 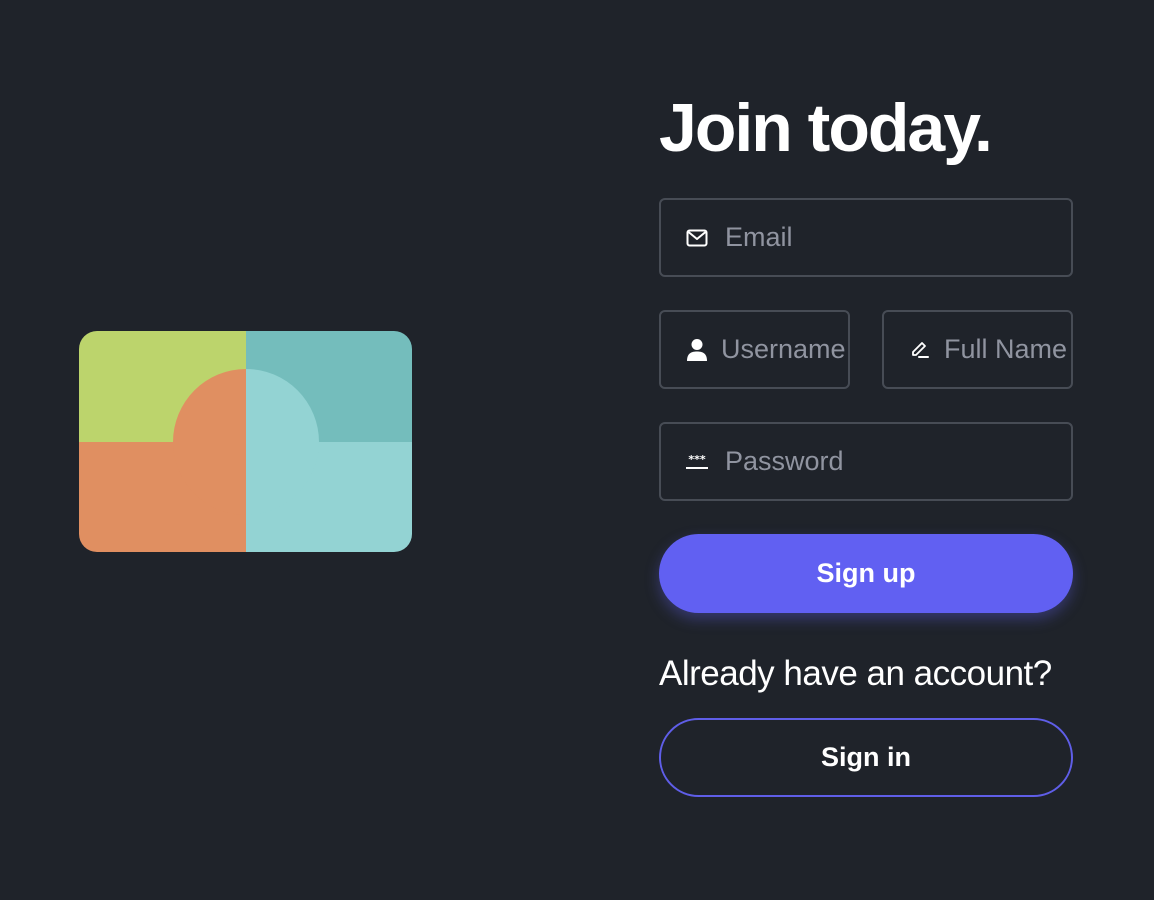 I want to click on logo-circle-right, so click(x=282, y=442).